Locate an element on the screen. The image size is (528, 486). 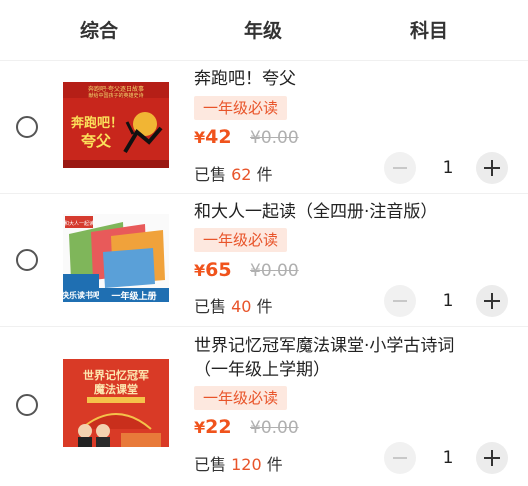
book-cover-poetry: 世界记忆冠军 魔法课堂 is located at coordinates (116, 403).